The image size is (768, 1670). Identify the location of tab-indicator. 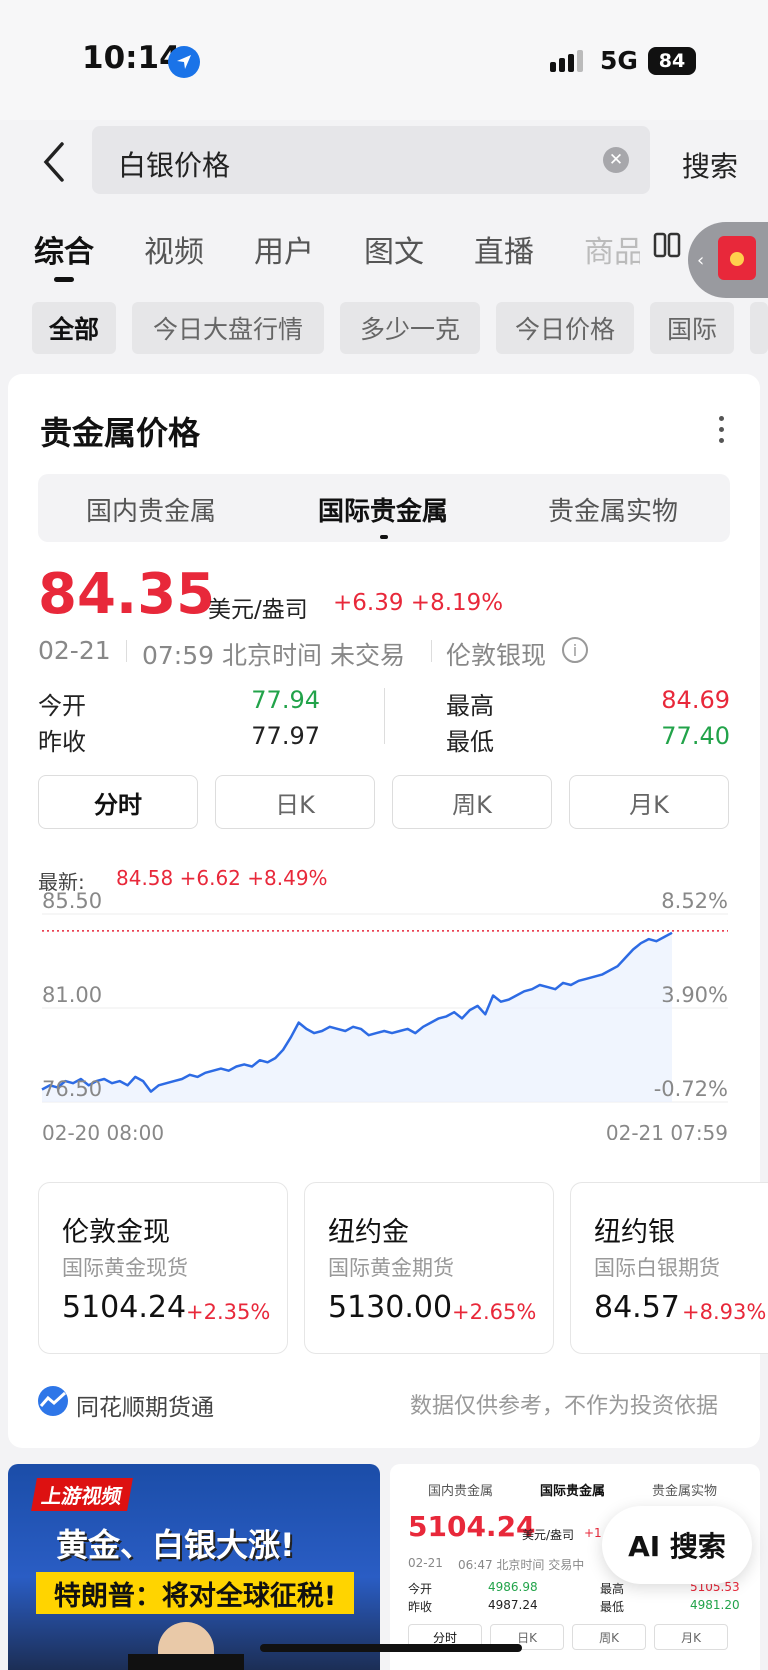
(64, 279).